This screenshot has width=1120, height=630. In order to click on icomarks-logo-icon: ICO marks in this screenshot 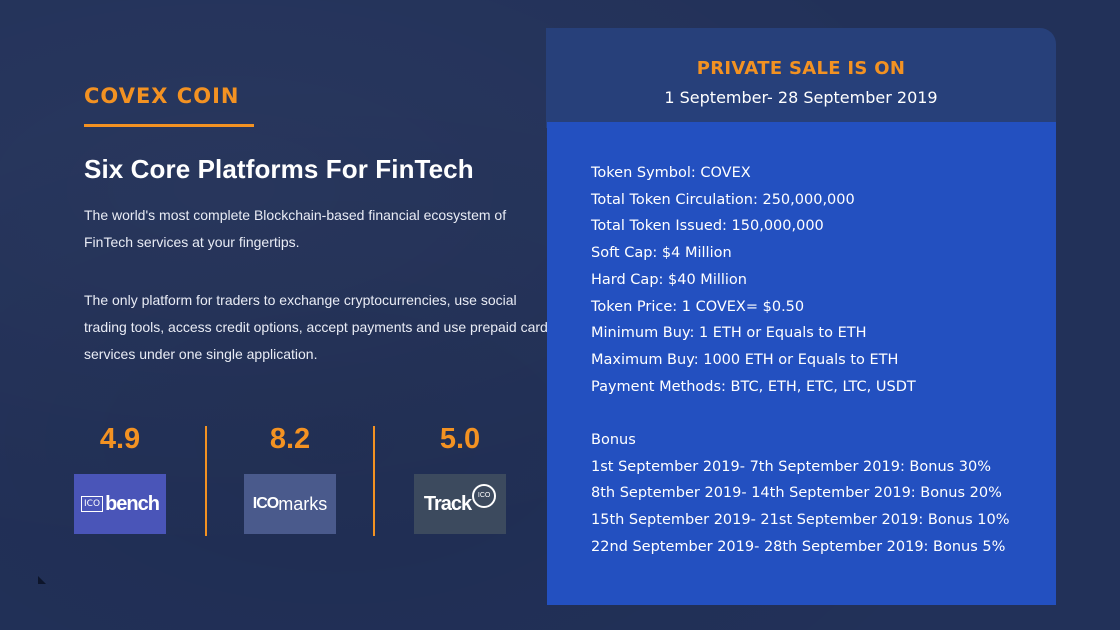, I will do `click(290, 504)`.